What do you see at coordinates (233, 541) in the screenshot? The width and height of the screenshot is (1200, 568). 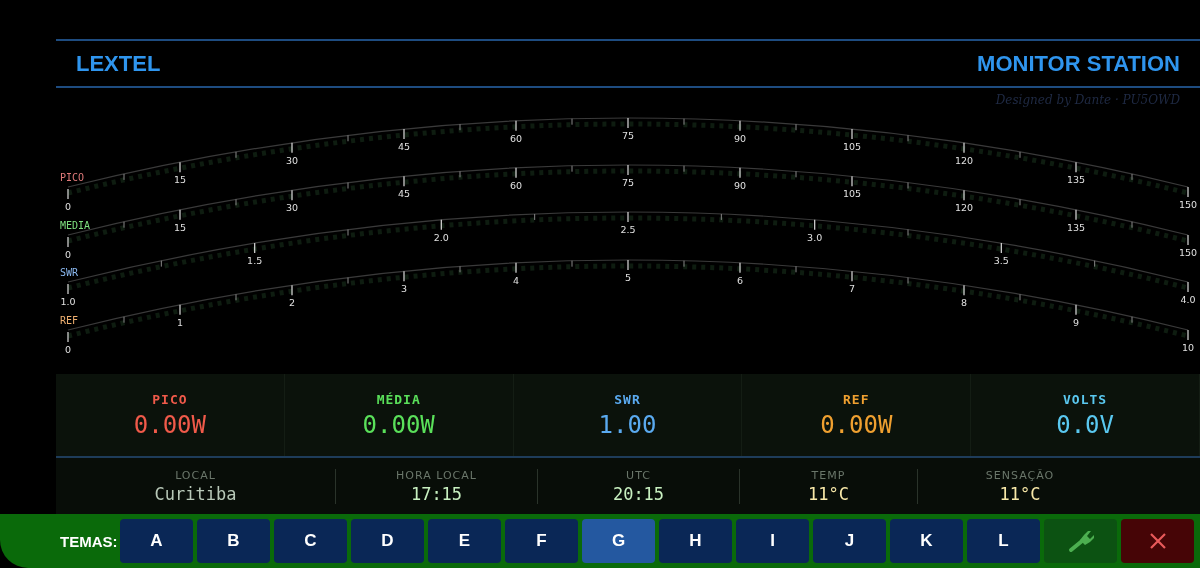 I see `theme-button: B` at bounding box center [233, 541].